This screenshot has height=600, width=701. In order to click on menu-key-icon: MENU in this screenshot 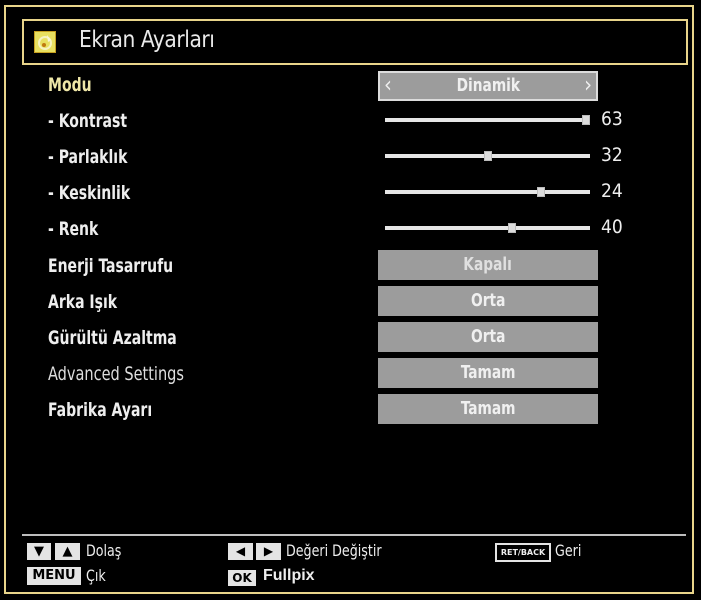, I will do `click(54, 576)`.